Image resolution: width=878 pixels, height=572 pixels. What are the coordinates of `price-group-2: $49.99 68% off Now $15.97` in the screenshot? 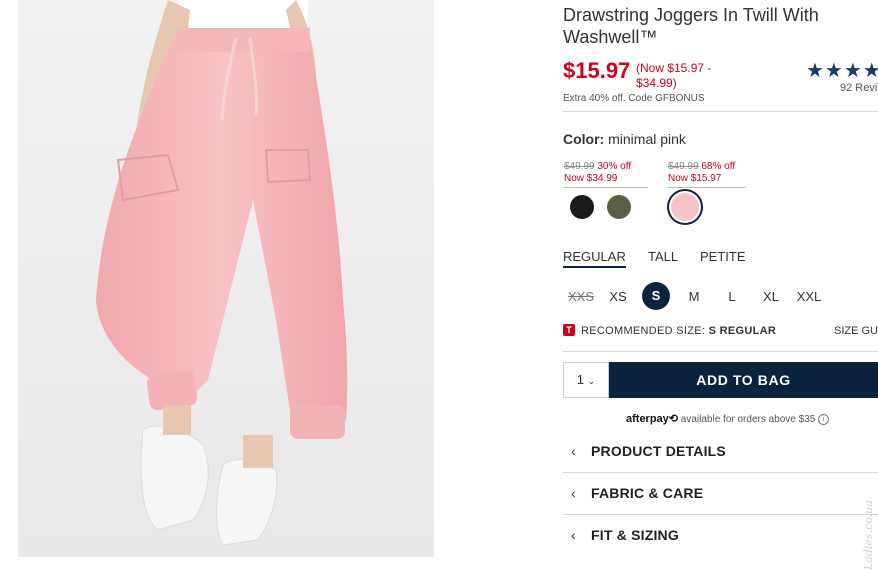 It's located at (707, 174).